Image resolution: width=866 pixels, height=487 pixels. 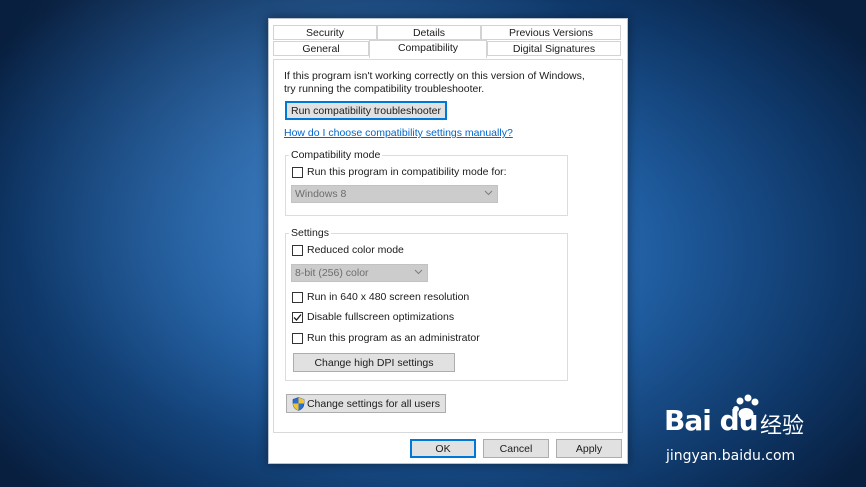 I want to click on cancel-button: Cancel, so click(x=516, y=448).